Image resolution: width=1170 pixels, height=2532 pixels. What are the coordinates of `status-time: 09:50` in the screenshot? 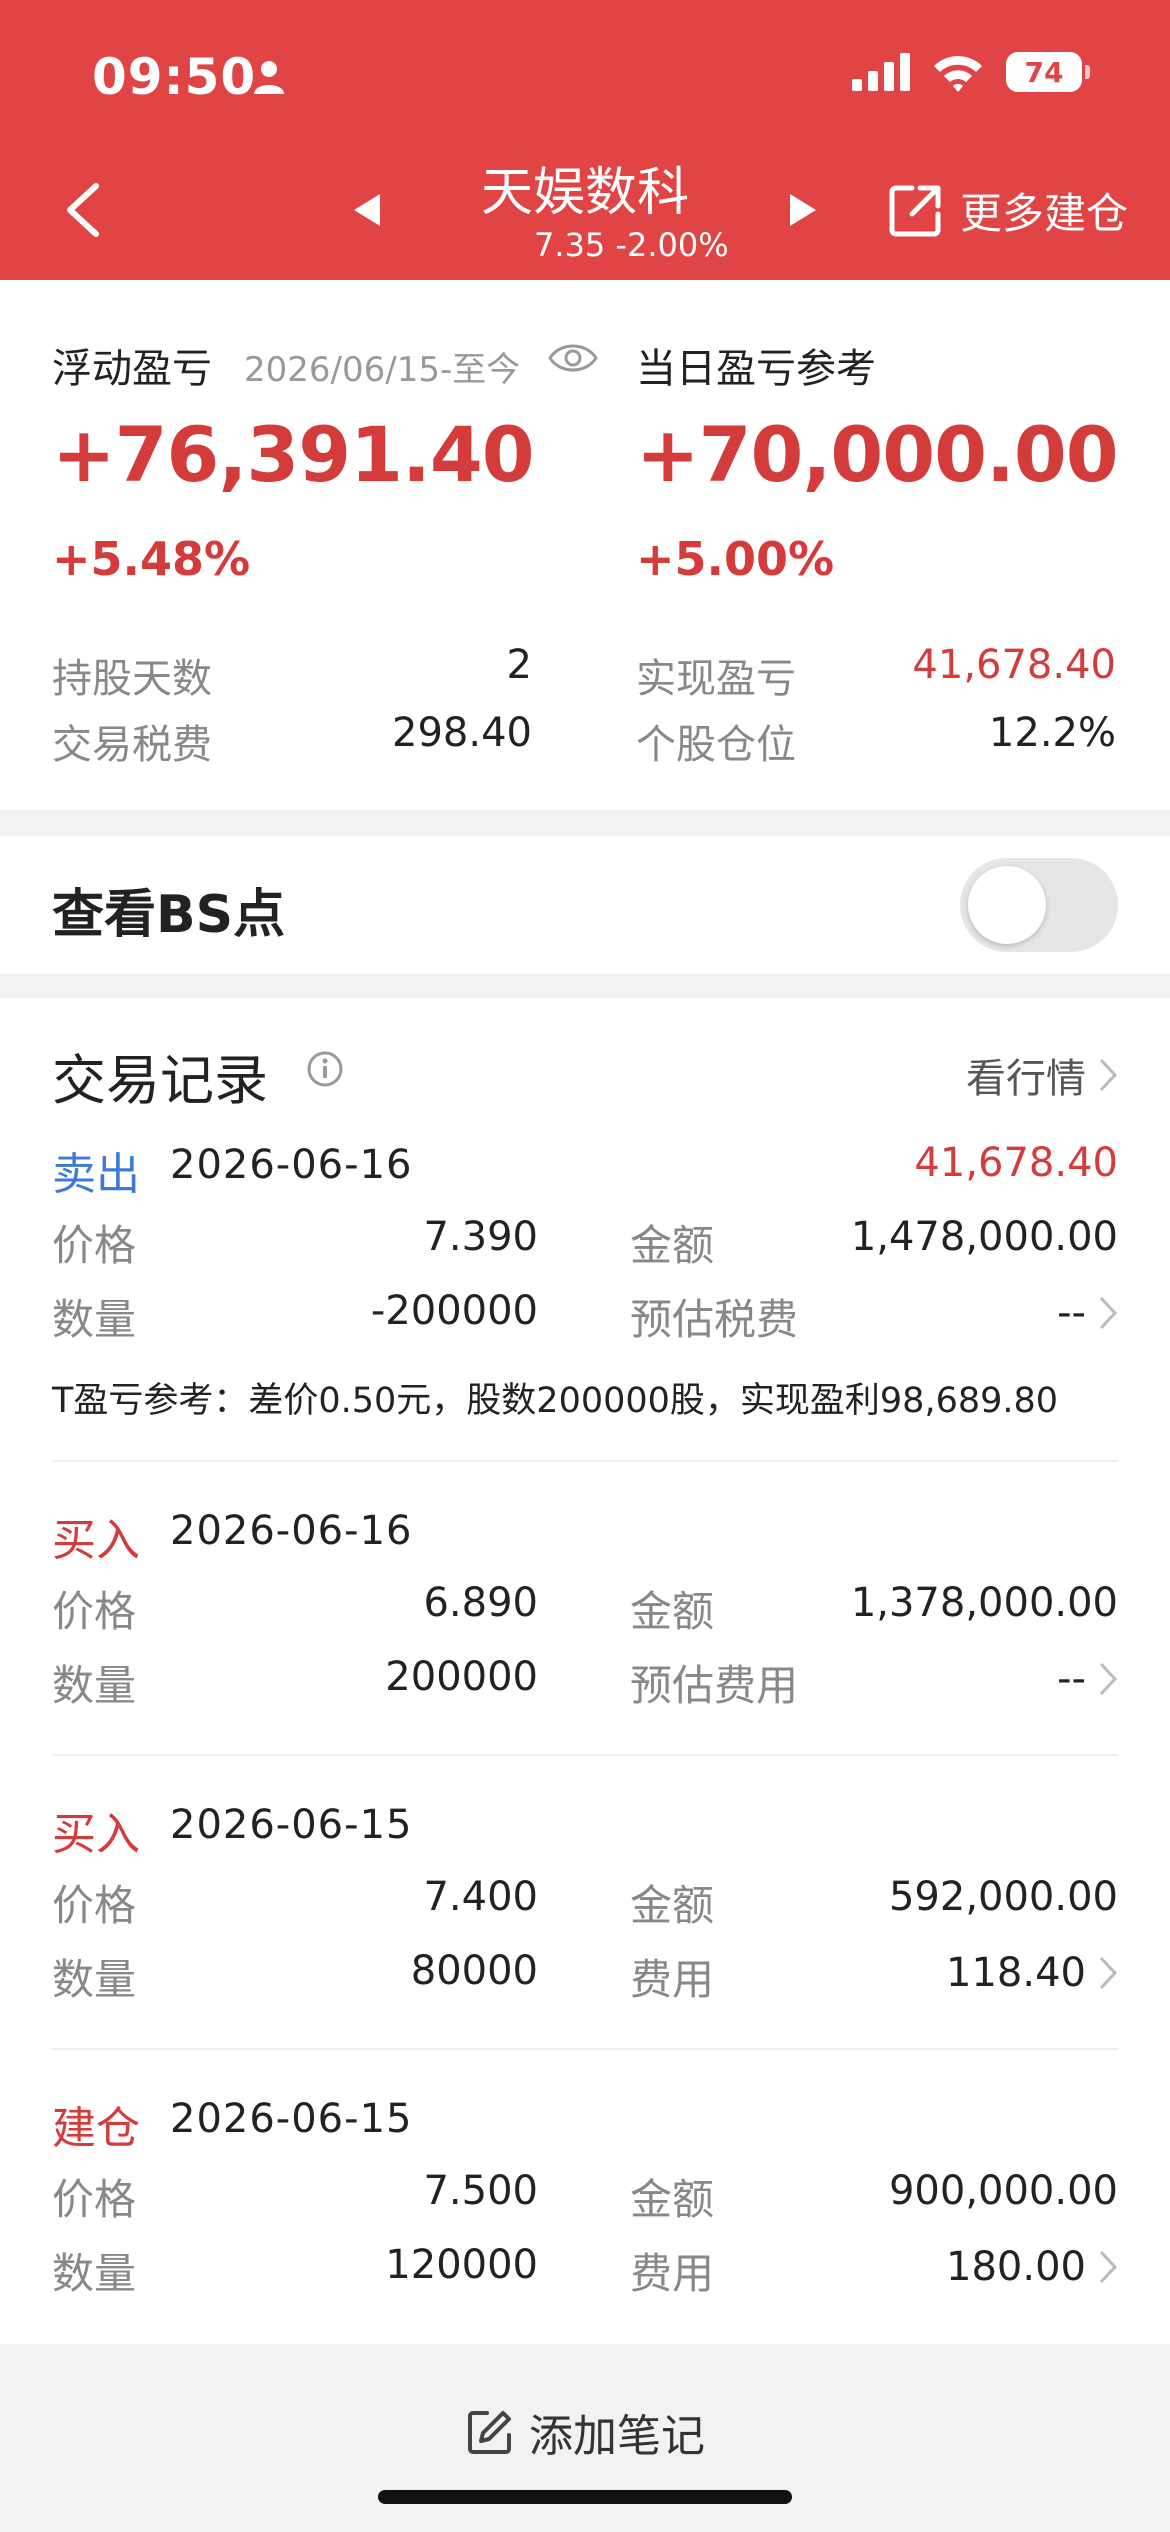 It's located at (174, 77).